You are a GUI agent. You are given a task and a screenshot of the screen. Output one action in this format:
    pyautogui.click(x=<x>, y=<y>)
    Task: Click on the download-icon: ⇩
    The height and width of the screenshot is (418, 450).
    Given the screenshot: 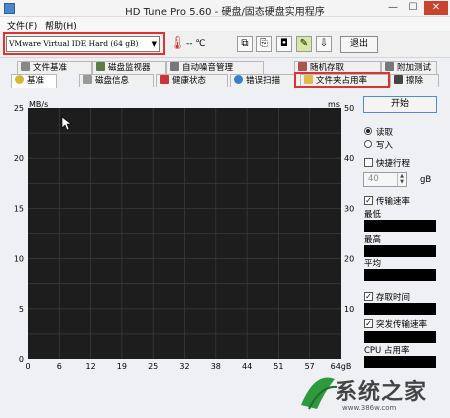 What is the action you would take?
    pyautogui.click(x=324, y=44)
    